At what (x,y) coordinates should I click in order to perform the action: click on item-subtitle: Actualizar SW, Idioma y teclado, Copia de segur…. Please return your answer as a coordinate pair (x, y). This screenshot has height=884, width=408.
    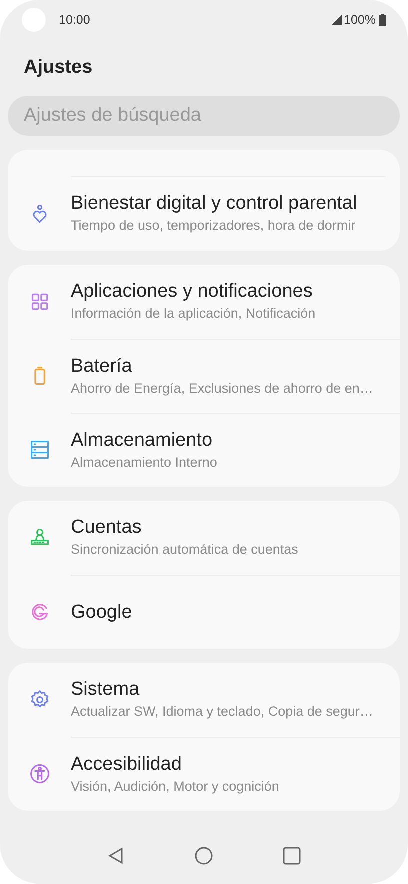
    Looking at the image, I should click on (222, 712).